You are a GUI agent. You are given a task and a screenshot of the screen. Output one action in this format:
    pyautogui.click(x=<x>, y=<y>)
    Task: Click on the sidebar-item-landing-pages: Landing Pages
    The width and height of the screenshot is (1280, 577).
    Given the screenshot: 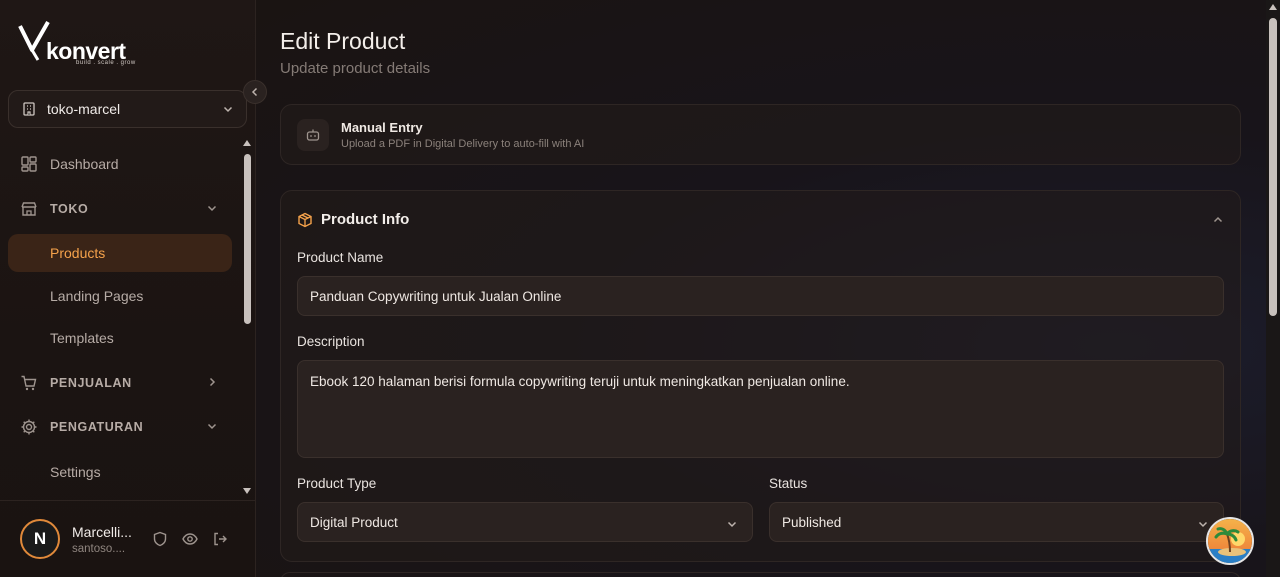 What is the action you would take?
    pyautogui.click(x=120, y=296)
    